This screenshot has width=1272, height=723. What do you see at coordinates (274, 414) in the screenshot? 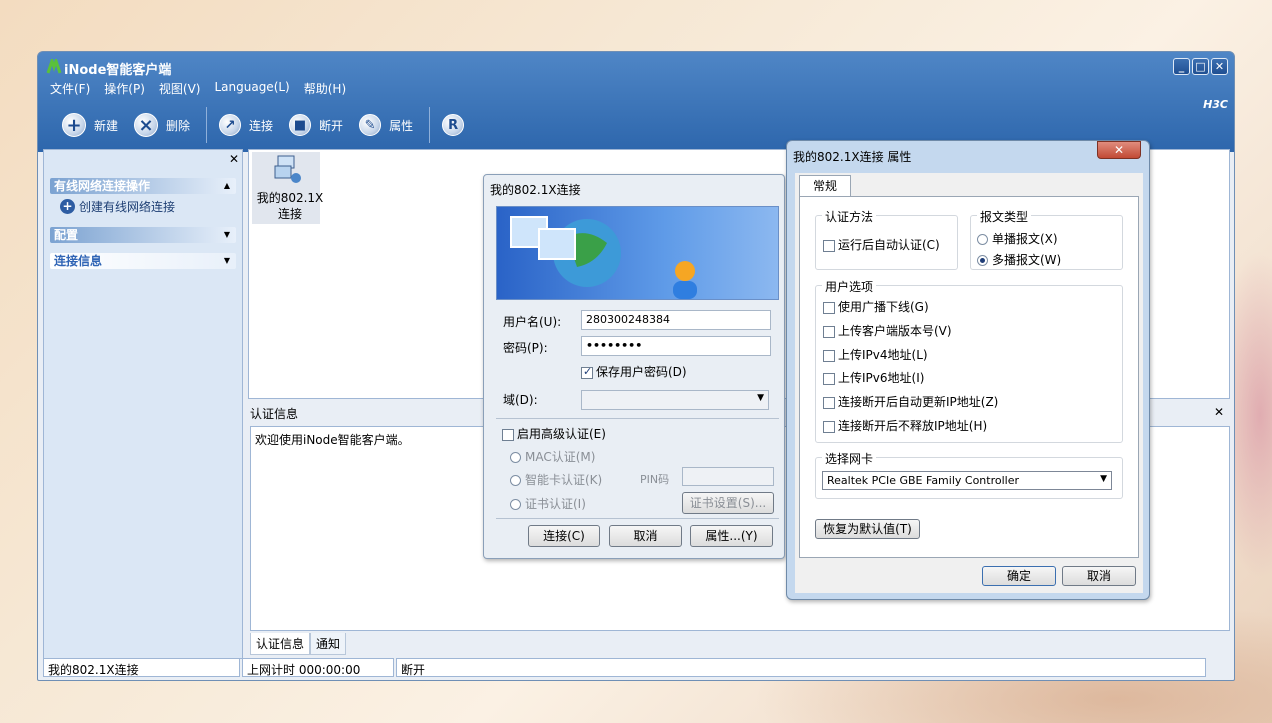
I see `authinfo-title: 认证信息` at bounding box center [274, 414].